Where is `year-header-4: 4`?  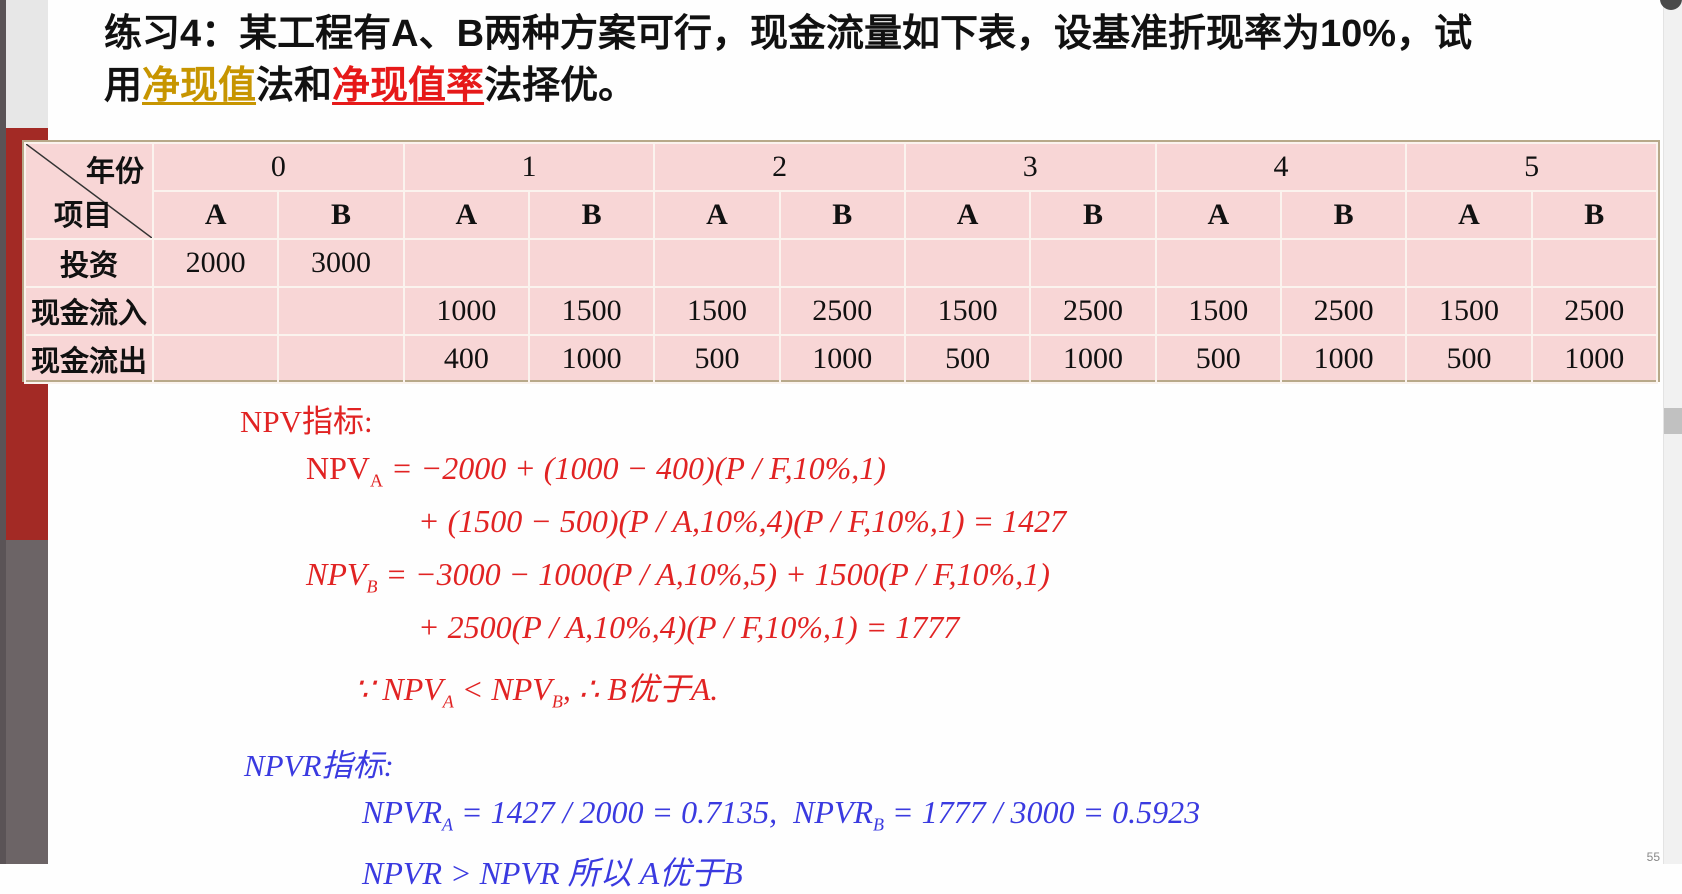
year-header-4: 4 is located at coordinates (1281, 167).